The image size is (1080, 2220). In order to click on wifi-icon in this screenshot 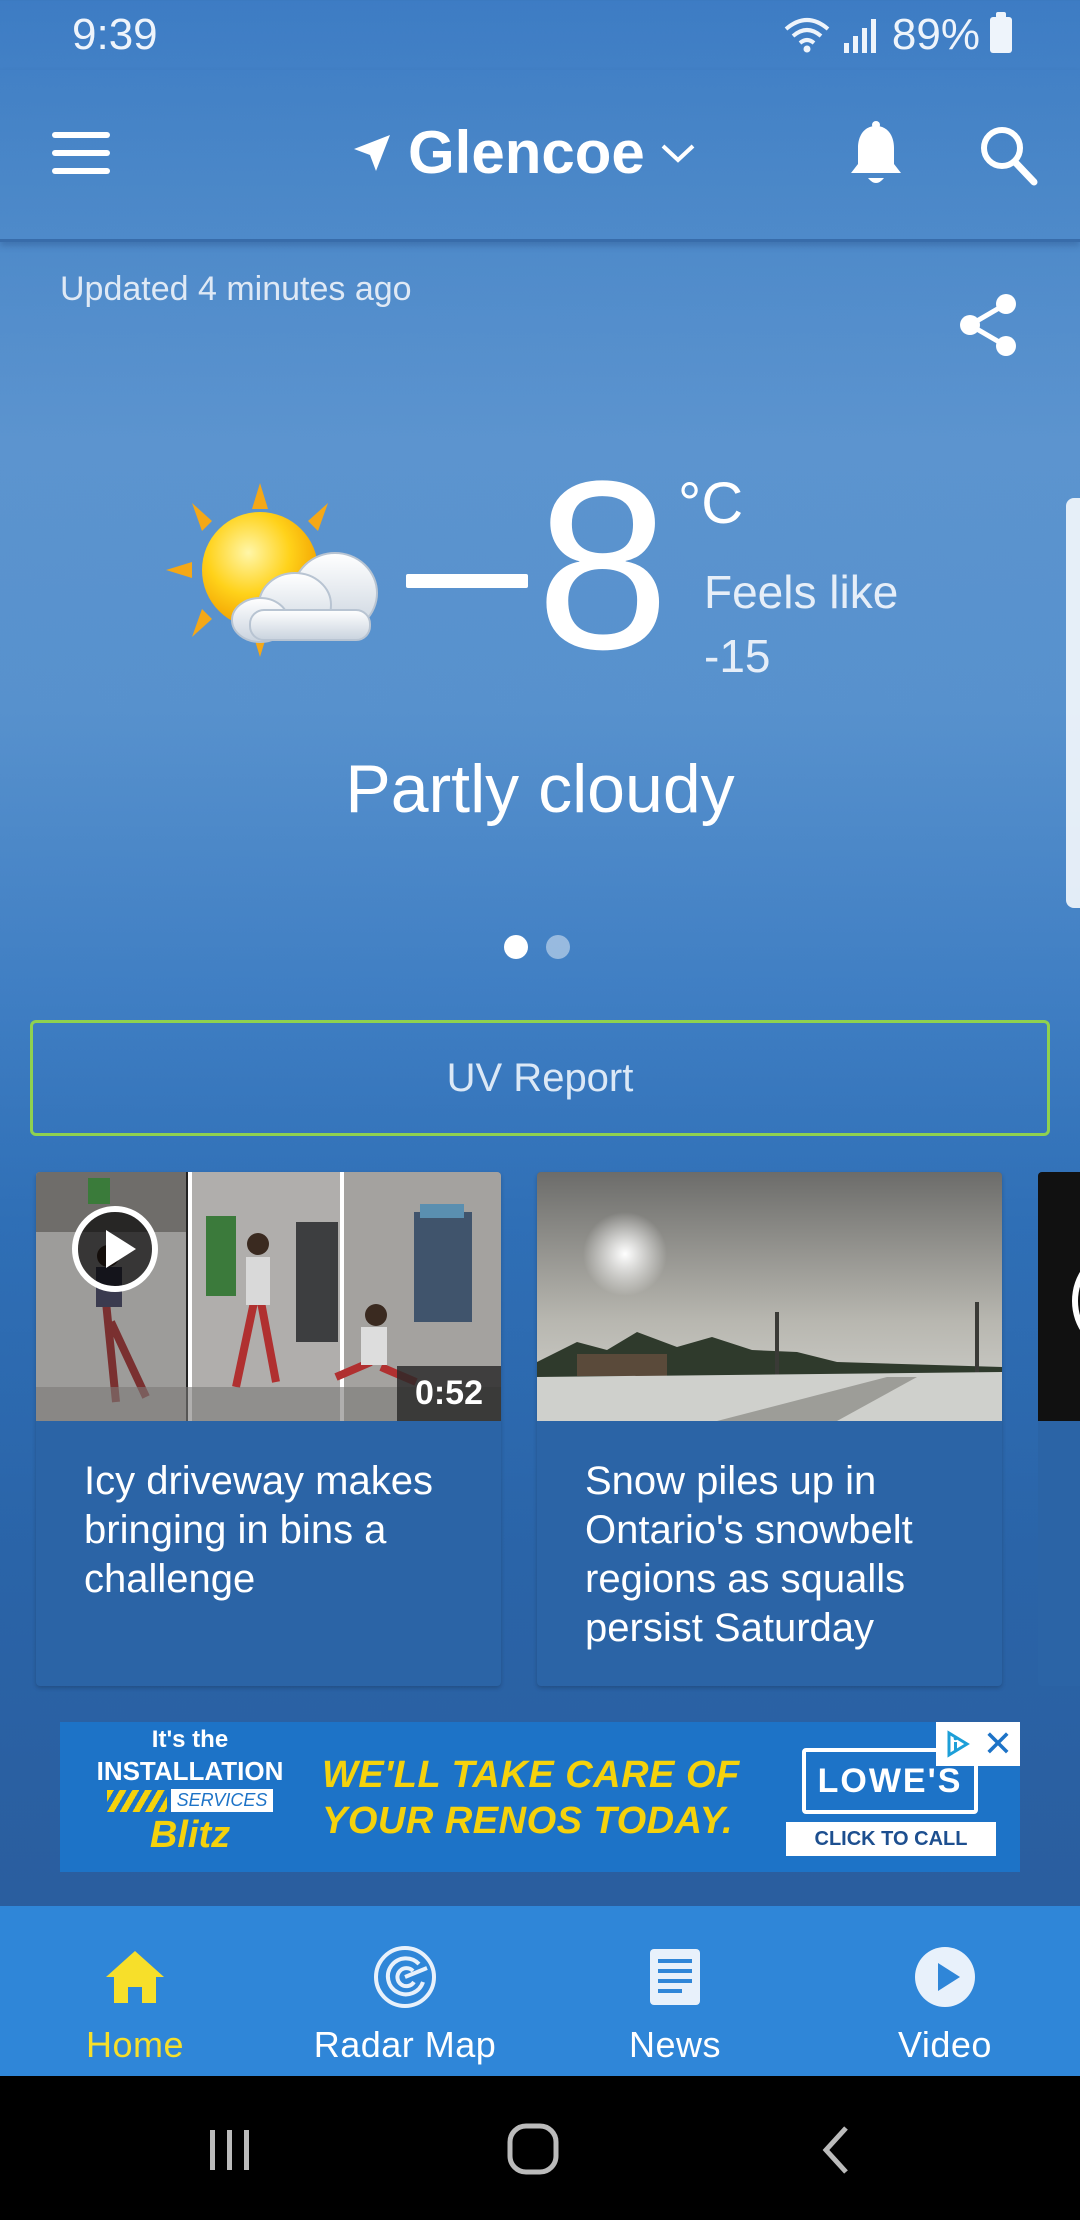, I will do `click(807, 35)`.